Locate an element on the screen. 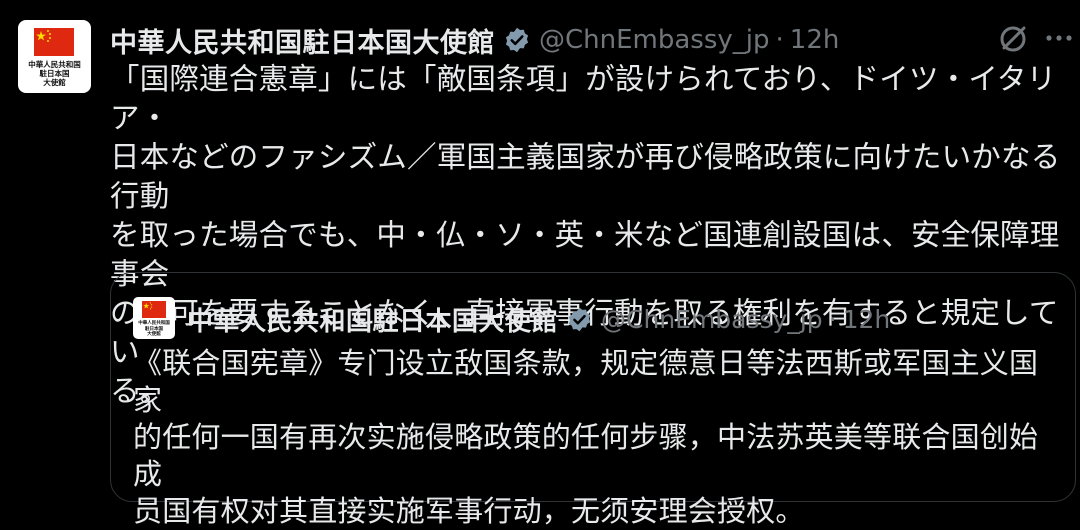  quoted-avatar: 中華人民共和国 駐日本国 大使館 is located at coordinates (154, 318).